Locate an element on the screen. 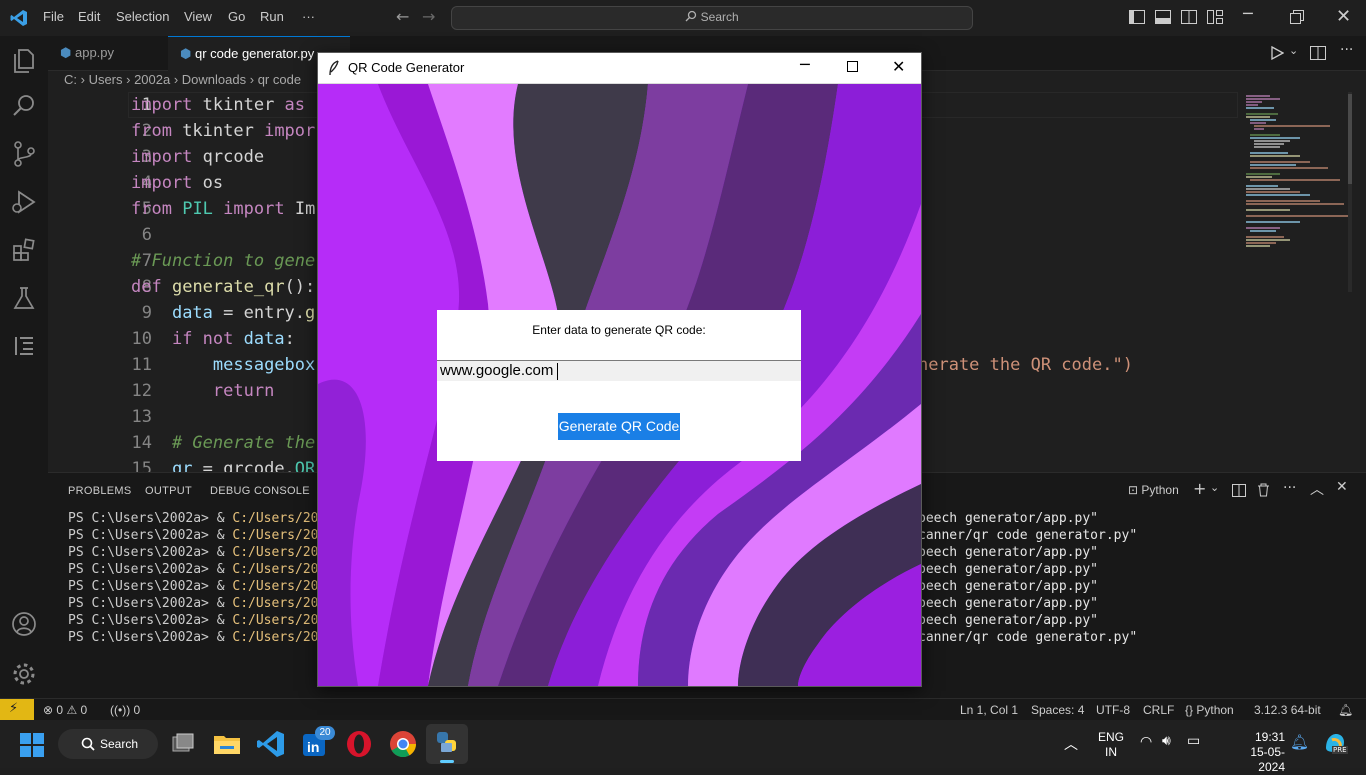  show-hidden-icons-chevron-up-icon: ︿ is located at coordinates (1071, 744).